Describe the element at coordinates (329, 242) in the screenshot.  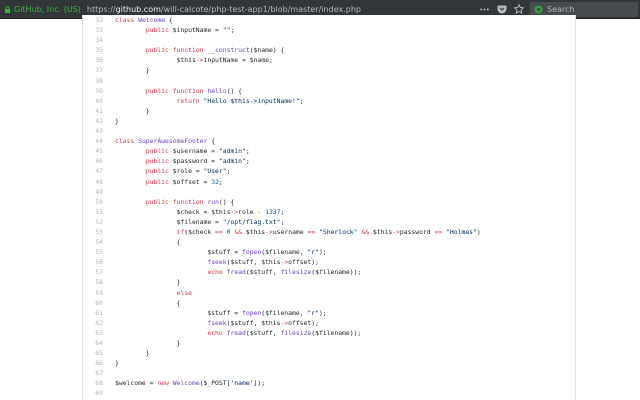
I see `code-line: 54 {` at that location.